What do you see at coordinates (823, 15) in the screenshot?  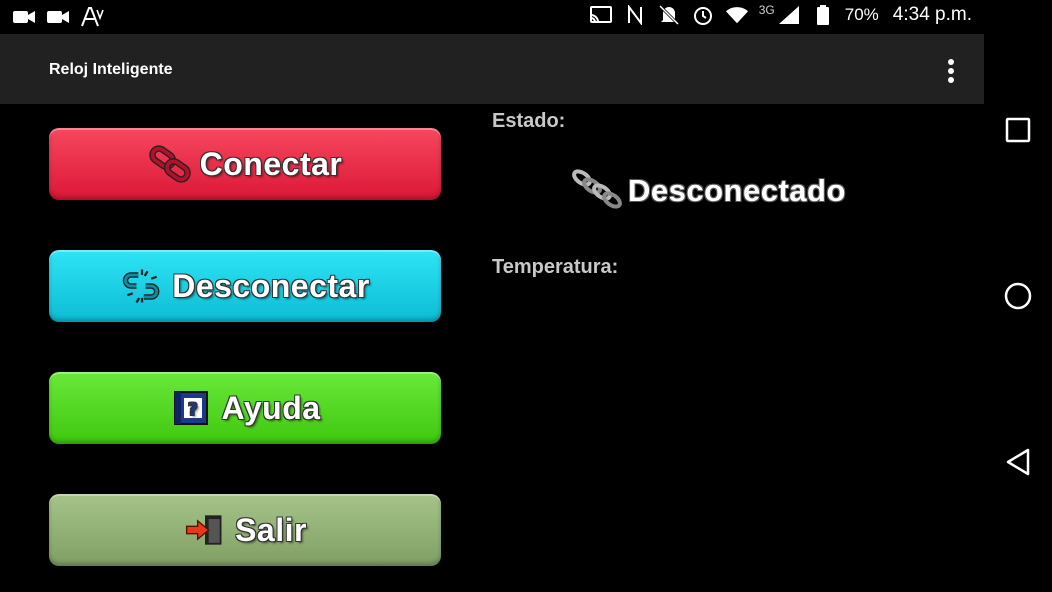 I see `battery-icon` at bounding box center [823, 15].